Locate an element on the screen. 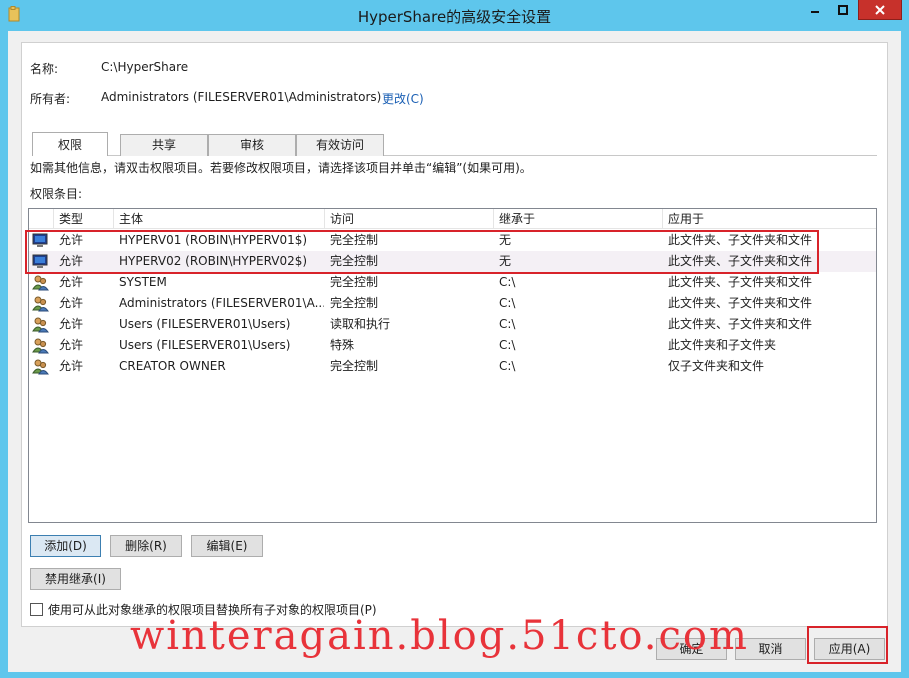 The width and height of the screenshot is (909, 678). edit-button: 编辑(E) is located at coordinates (227, 546).